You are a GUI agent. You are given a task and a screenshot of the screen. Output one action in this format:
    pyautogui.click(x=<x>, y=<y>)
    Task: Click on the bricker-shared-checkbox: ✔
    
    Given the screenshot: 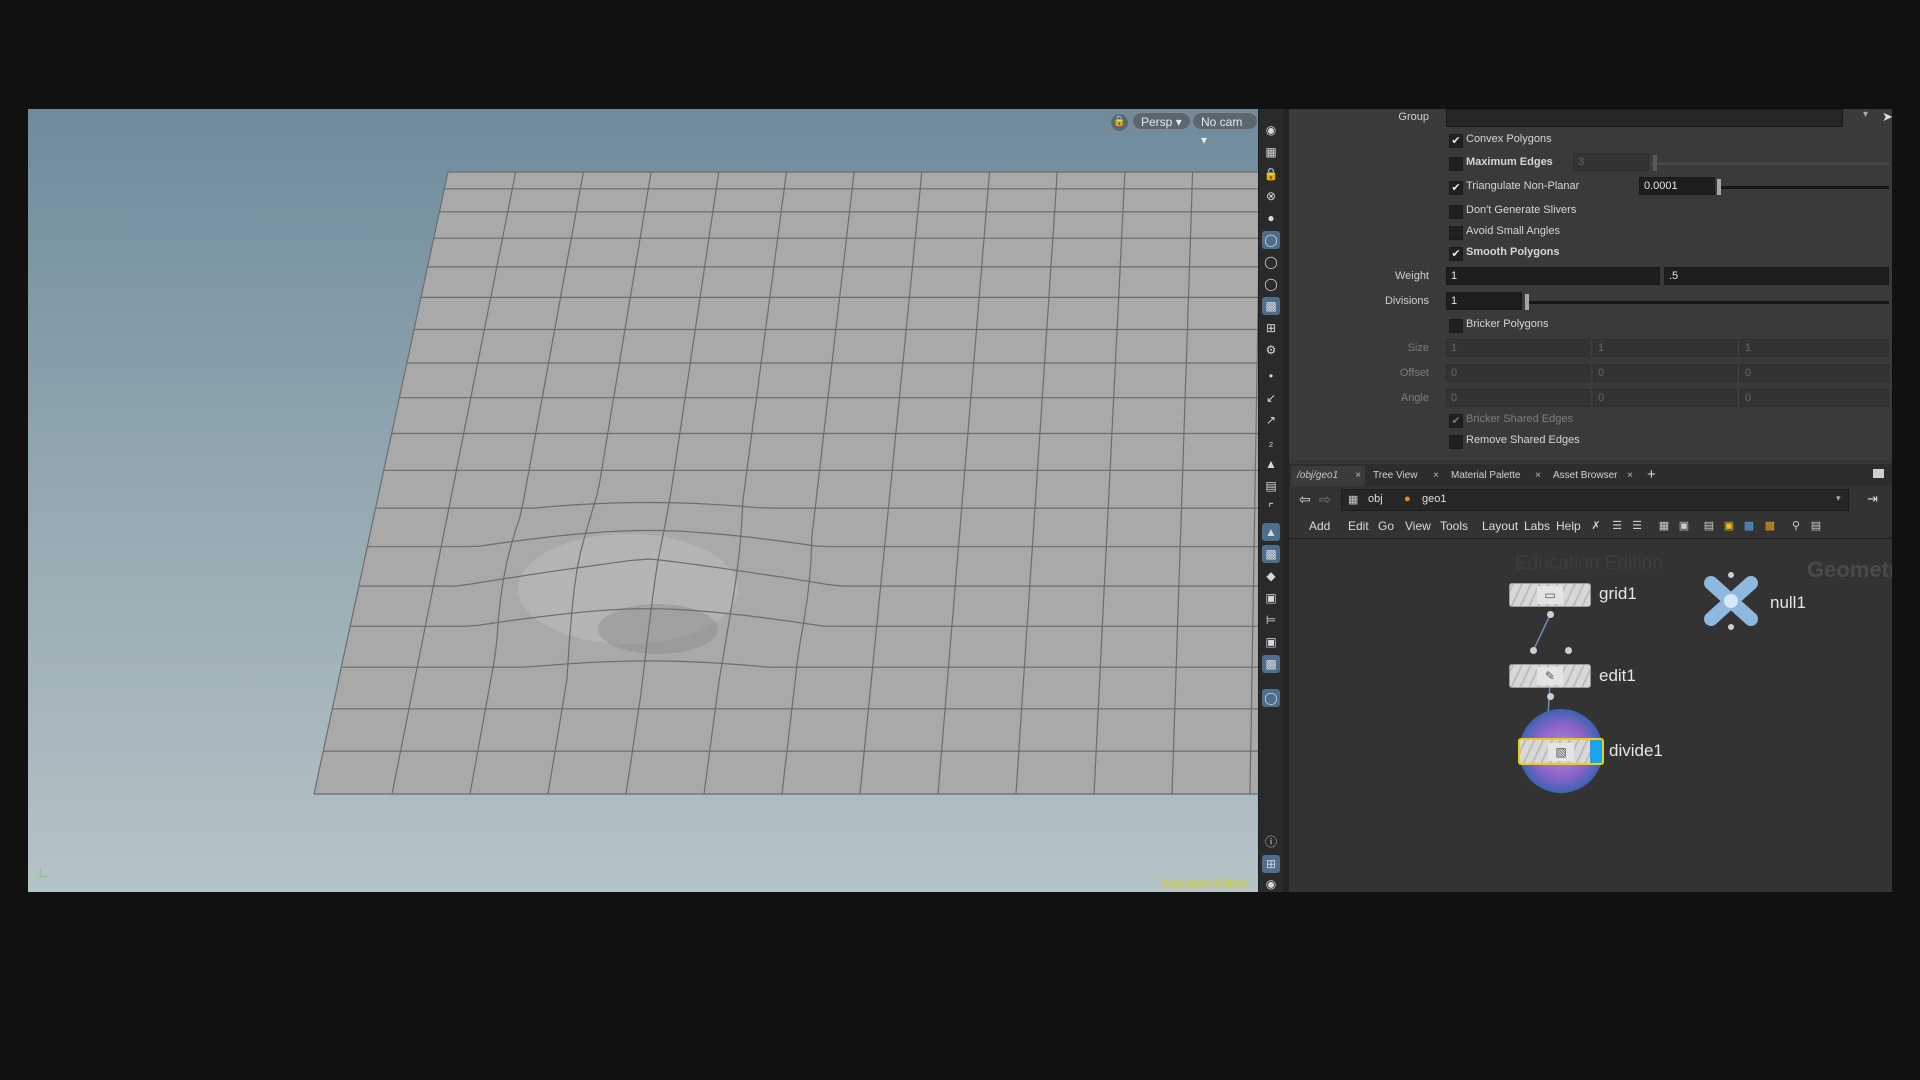 What is the action you would take?
    pyautogui.click(x=1456, y=421)
    